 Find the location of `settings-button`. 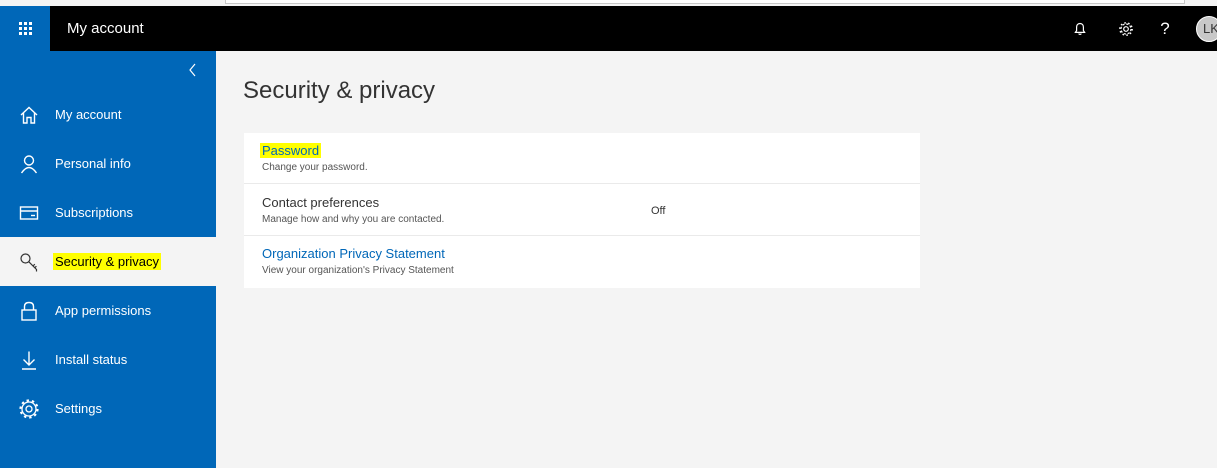

settings-button is located at coordinates (1126, 28).